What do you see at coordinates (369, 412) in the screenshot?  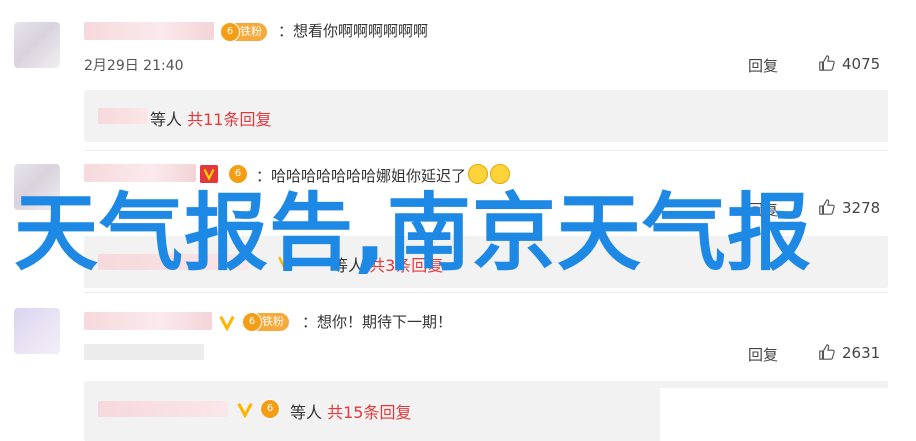 I see `reply-count: 共15条回复` at bounding box center [369, 412].